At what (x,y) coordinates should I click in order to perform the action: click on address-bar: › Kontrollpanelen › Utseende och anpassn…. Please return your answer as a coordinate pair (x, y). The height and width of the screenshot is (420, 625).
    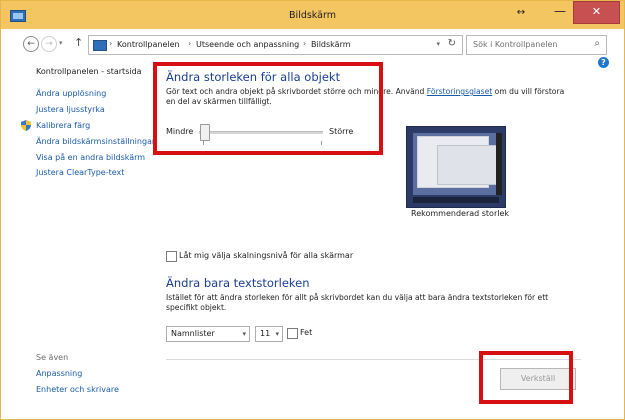
    Looking at the image, I should click on (275, 45).